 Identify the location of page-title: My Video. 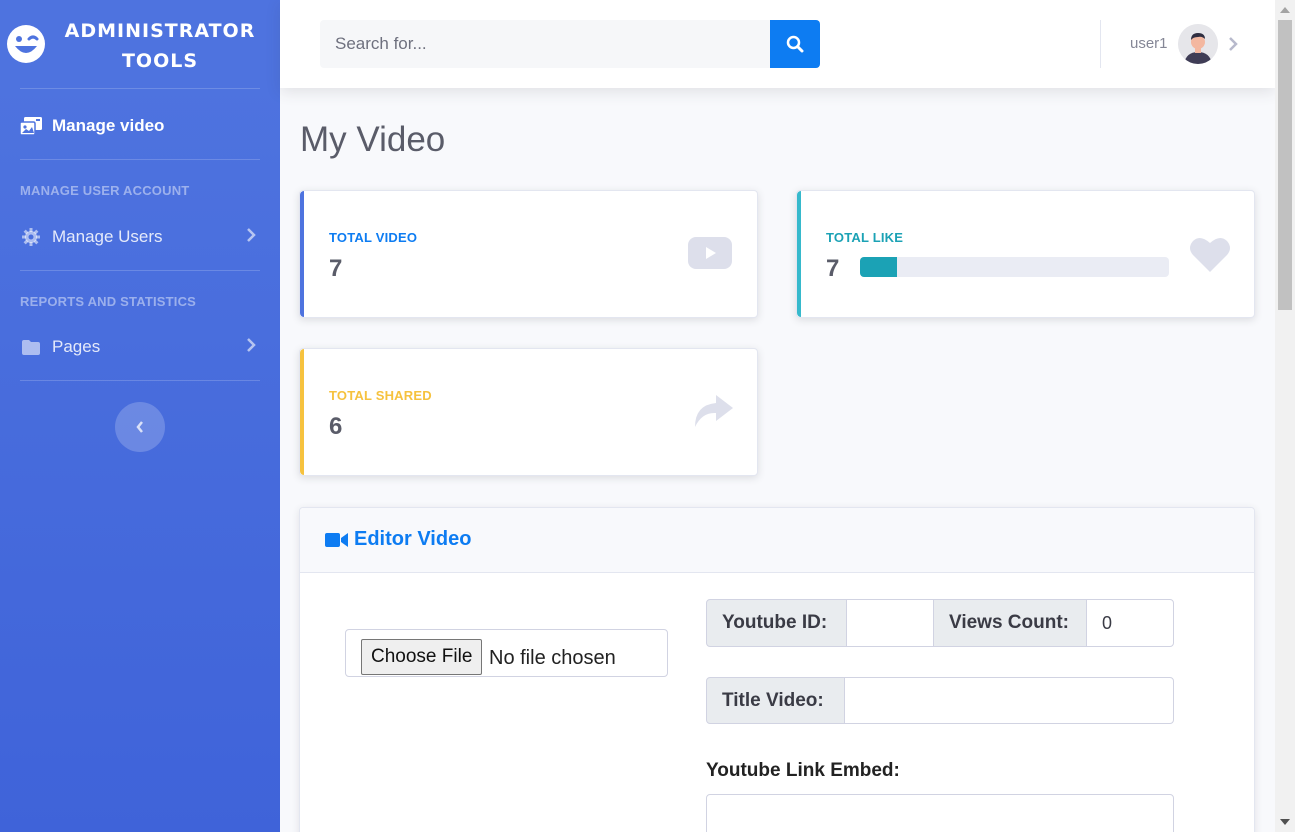
(373, 139).